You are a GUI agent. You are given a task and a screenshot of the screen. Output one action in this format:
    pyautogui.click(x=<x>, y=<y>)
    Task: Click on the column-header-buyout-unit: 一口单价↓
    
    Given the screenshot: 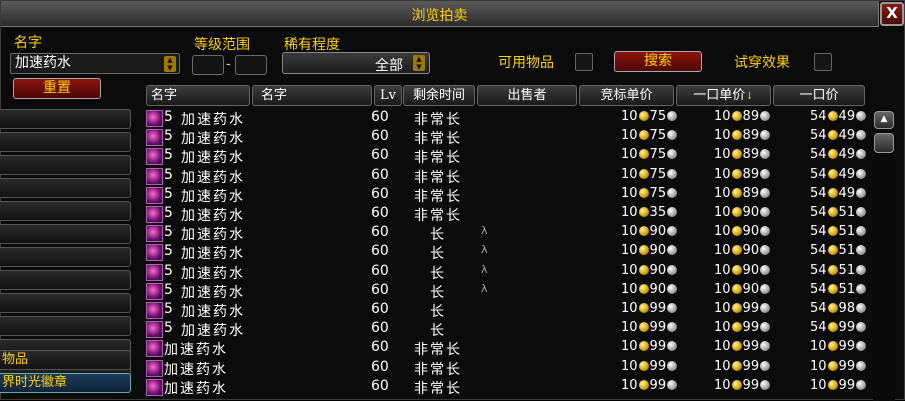 What is the action you would take?
    pyautogui.click(x=723, y=95)
    